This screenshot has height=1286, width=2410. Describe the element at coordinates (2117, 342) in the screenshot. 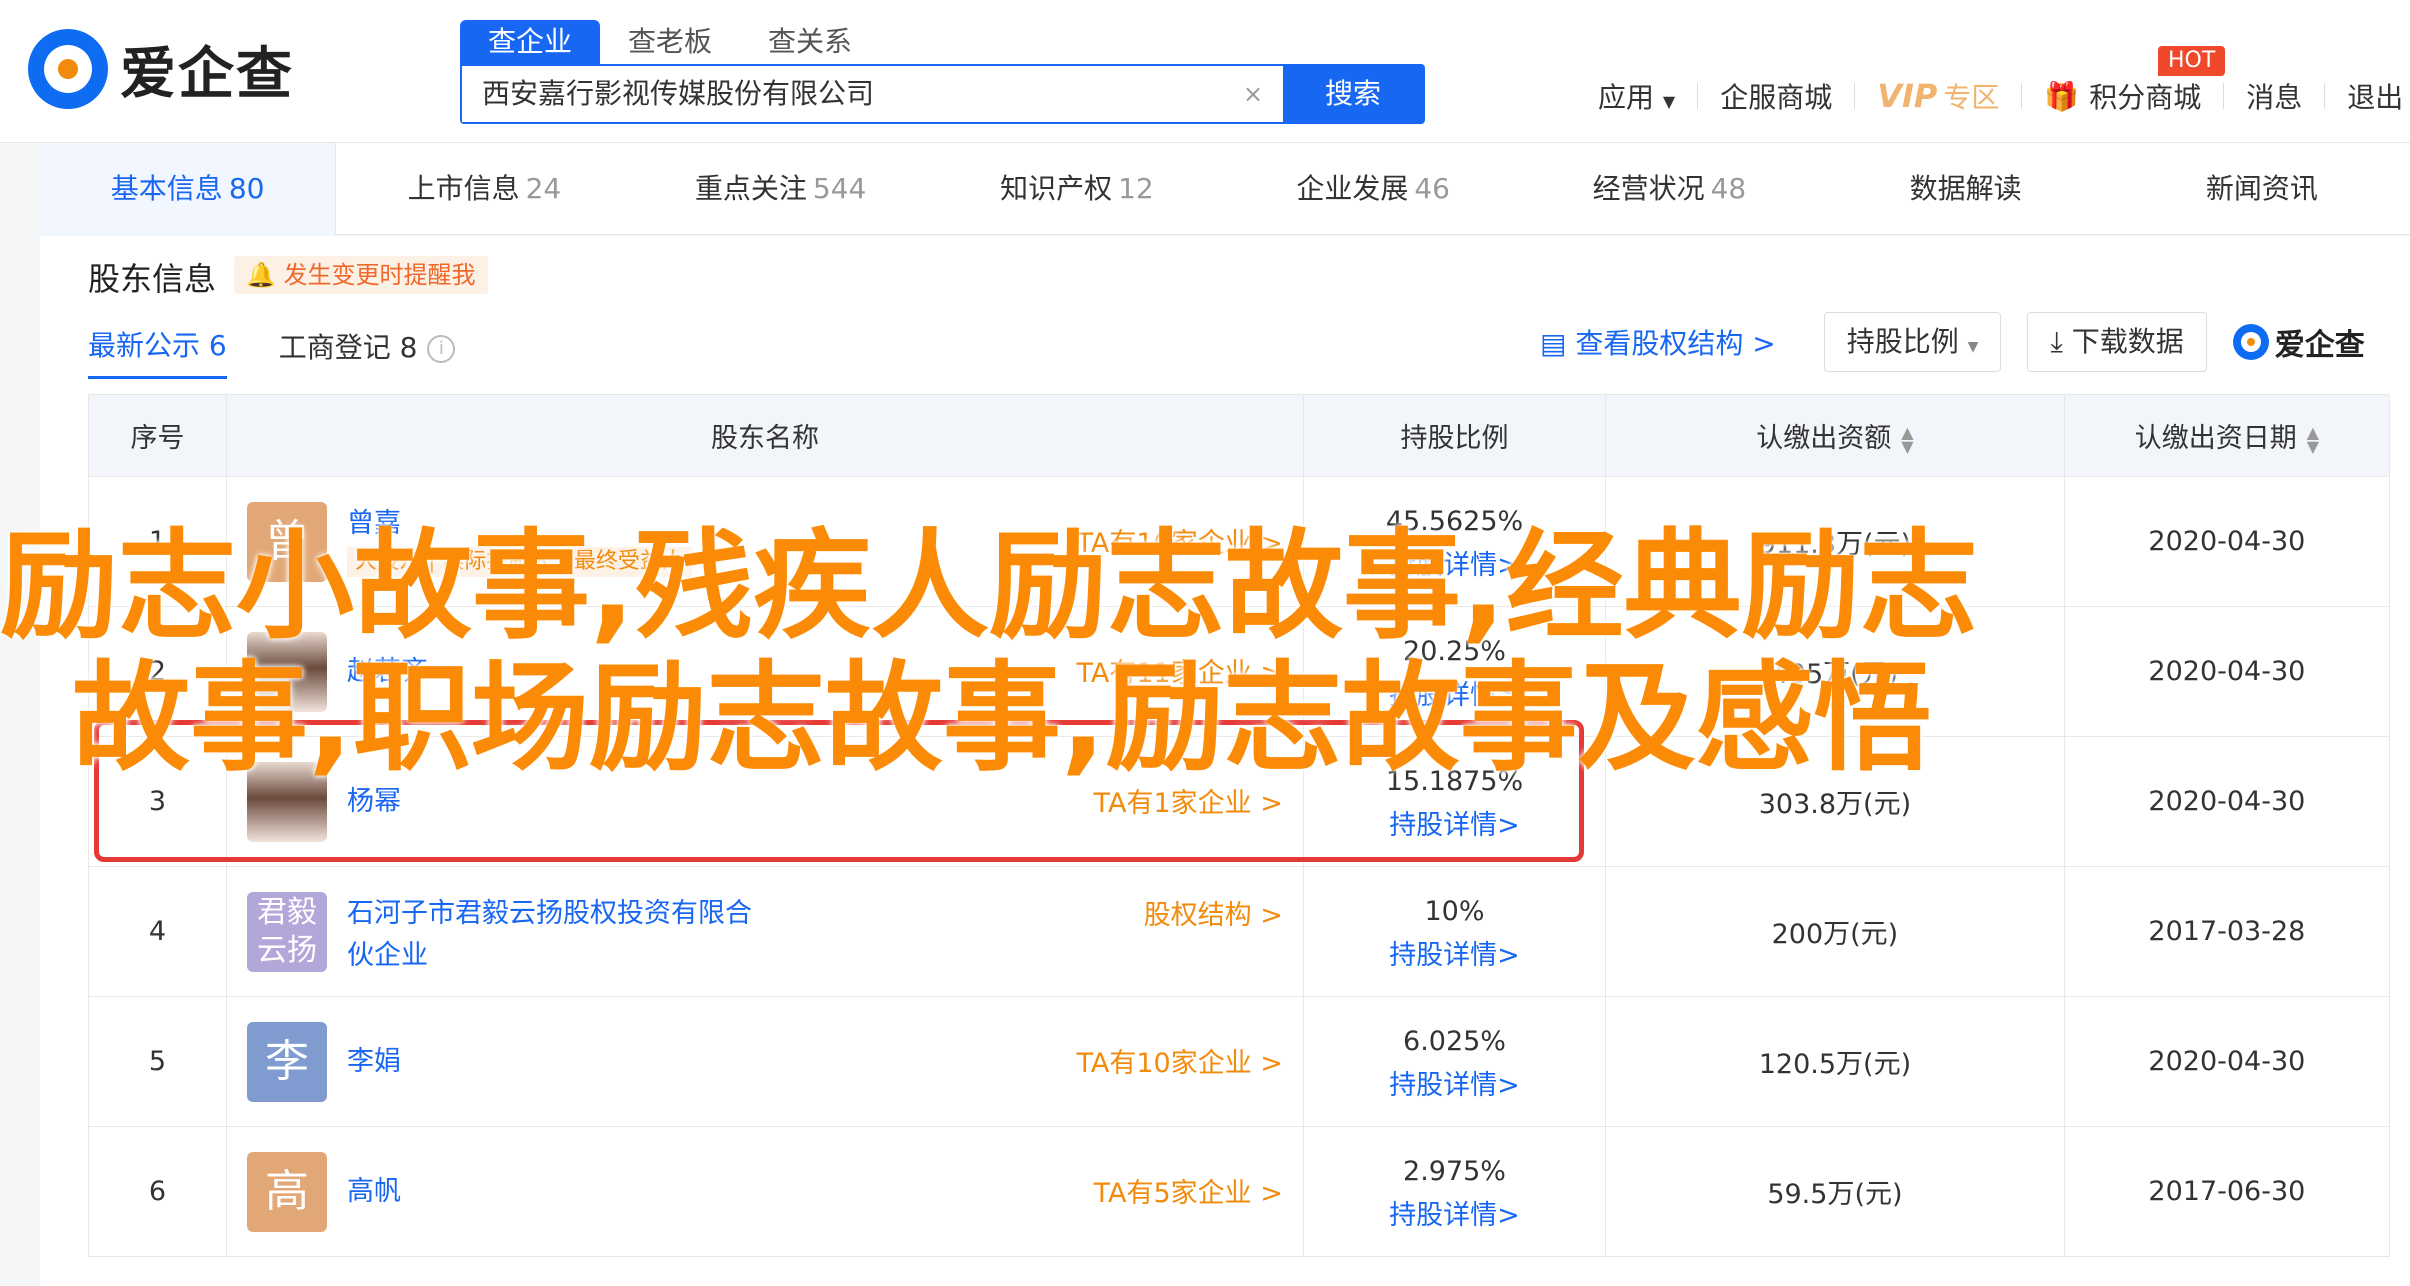

I see `download-button: ⤓ 下载数据` at that location.